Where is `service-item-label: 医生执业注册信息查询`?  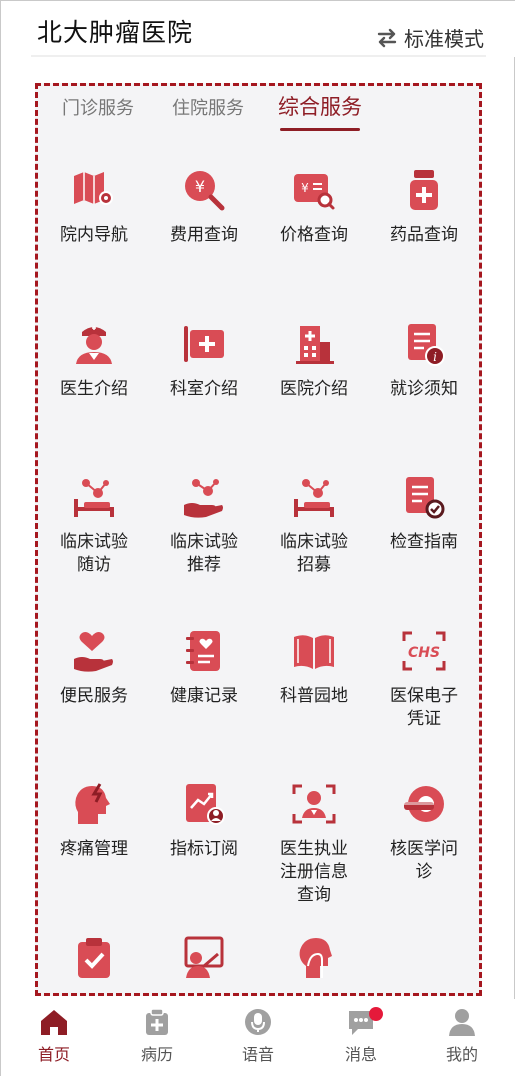
service-item-label: 医生执业注册信息查询 is located at coordinates (314, 872).